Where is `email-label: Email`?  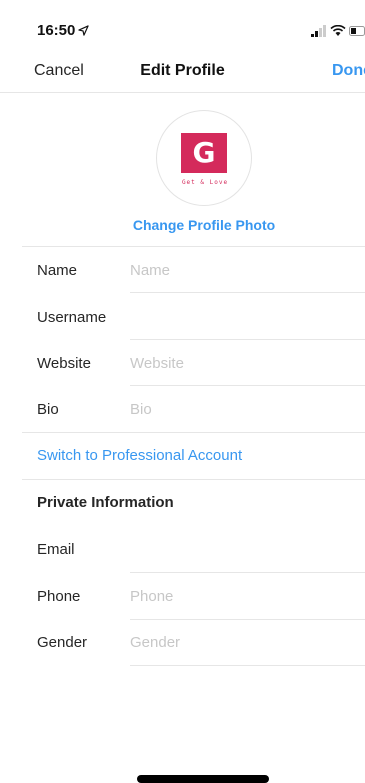 email-label: Email is located at coordinates (56, 549).